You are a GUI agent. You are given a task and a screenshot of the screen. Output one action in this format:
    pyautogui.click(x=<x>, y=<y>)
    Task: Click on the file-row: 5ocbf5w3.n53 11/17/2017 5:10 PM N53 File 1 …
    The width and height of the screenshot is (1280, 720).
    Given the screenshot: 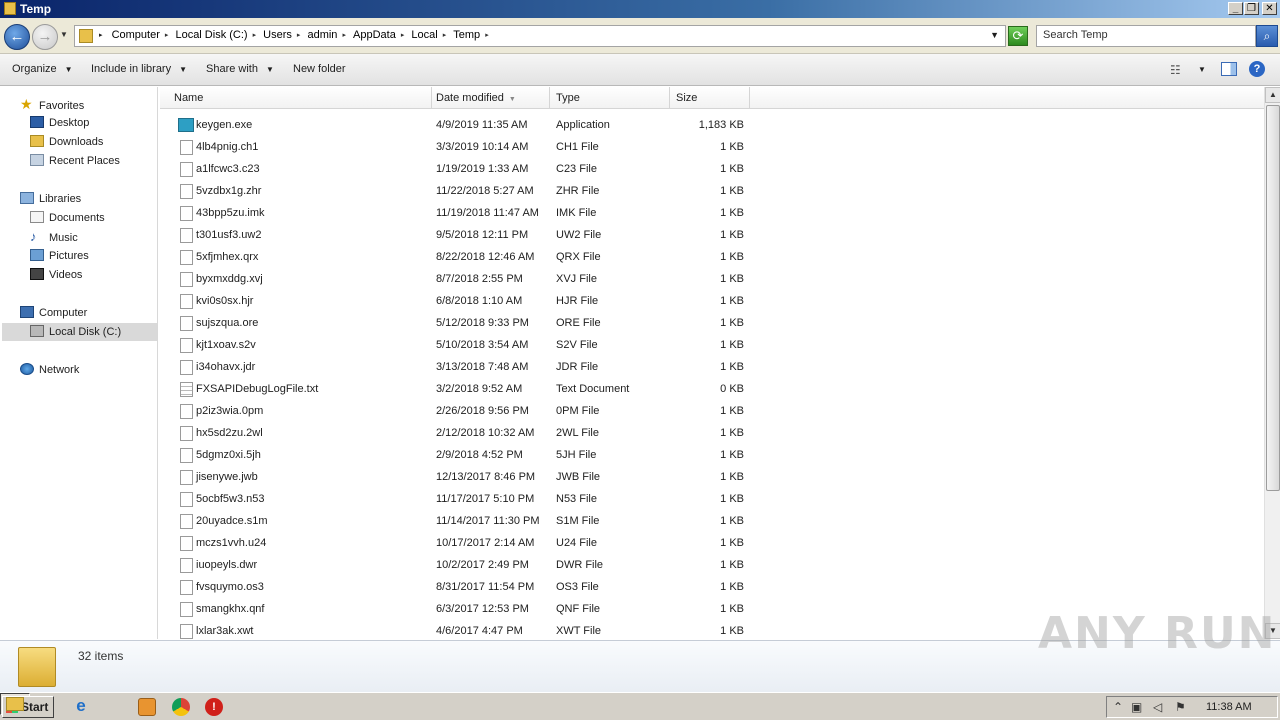 What is the action you would take?
    pyautogui.click(x=460, y=500)
    